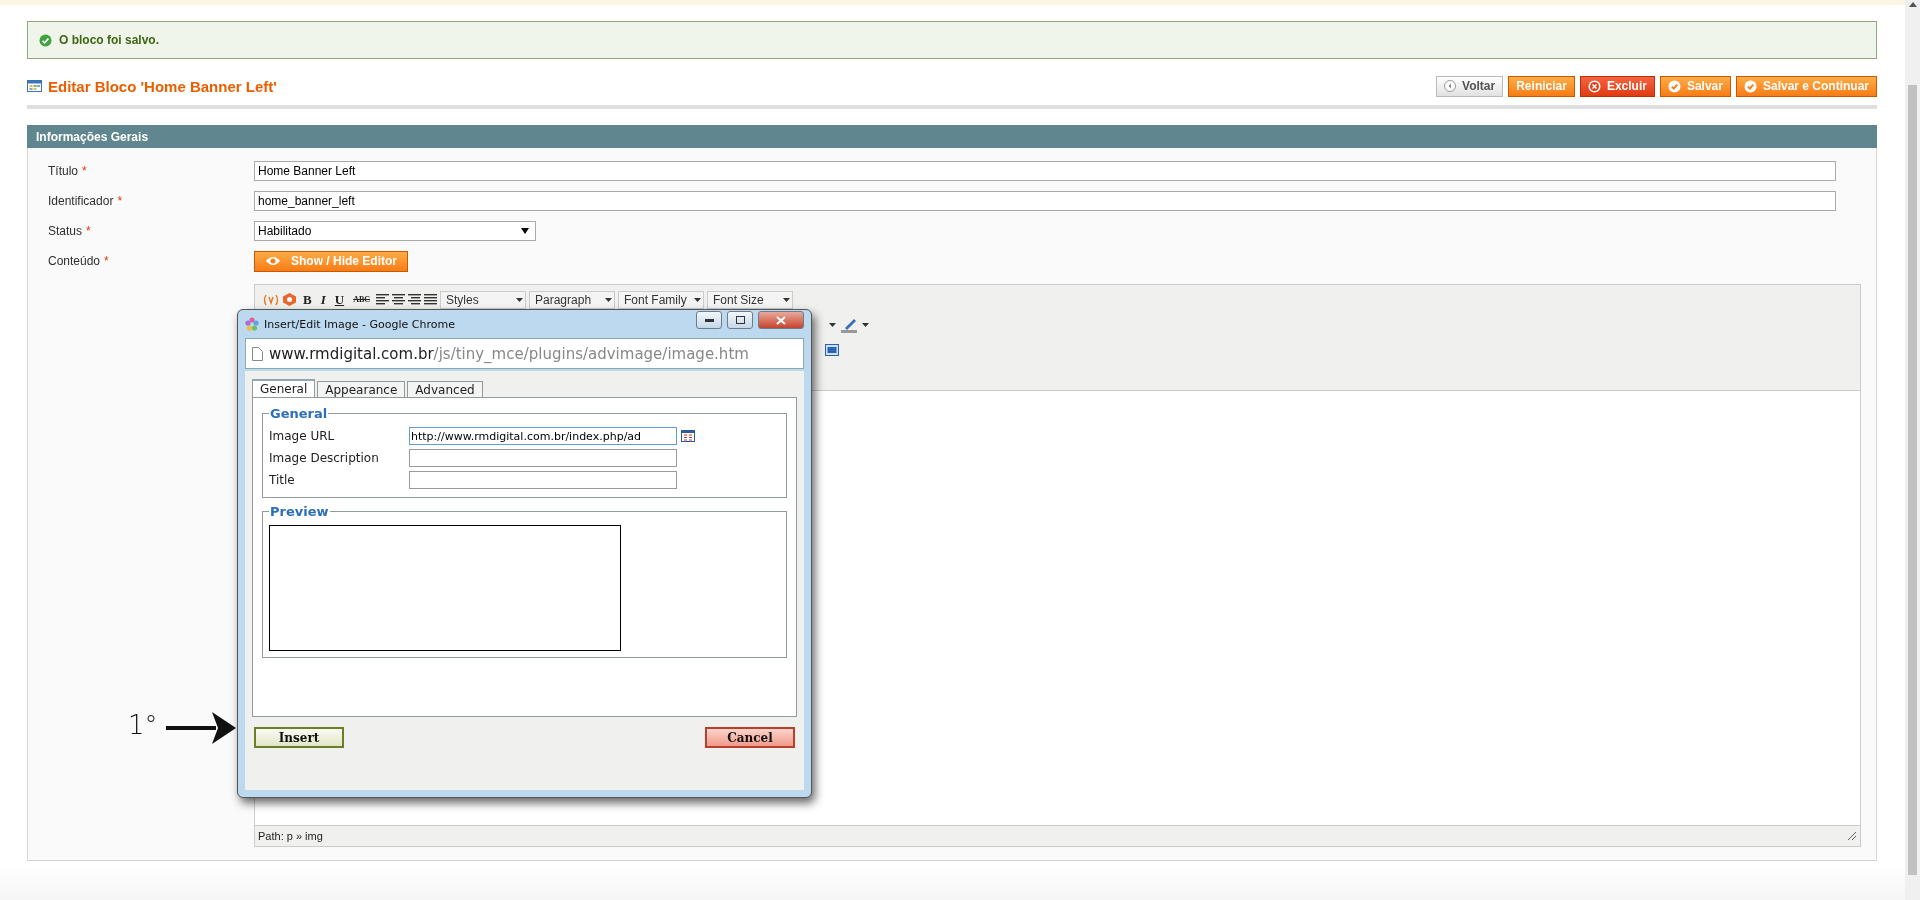 The width and height of the screenshot is (1920, 900). What do you see at coordinates (143, 725) in the screenshot?
I see `step-annotation: 1°` at bounding box center [143, 725].